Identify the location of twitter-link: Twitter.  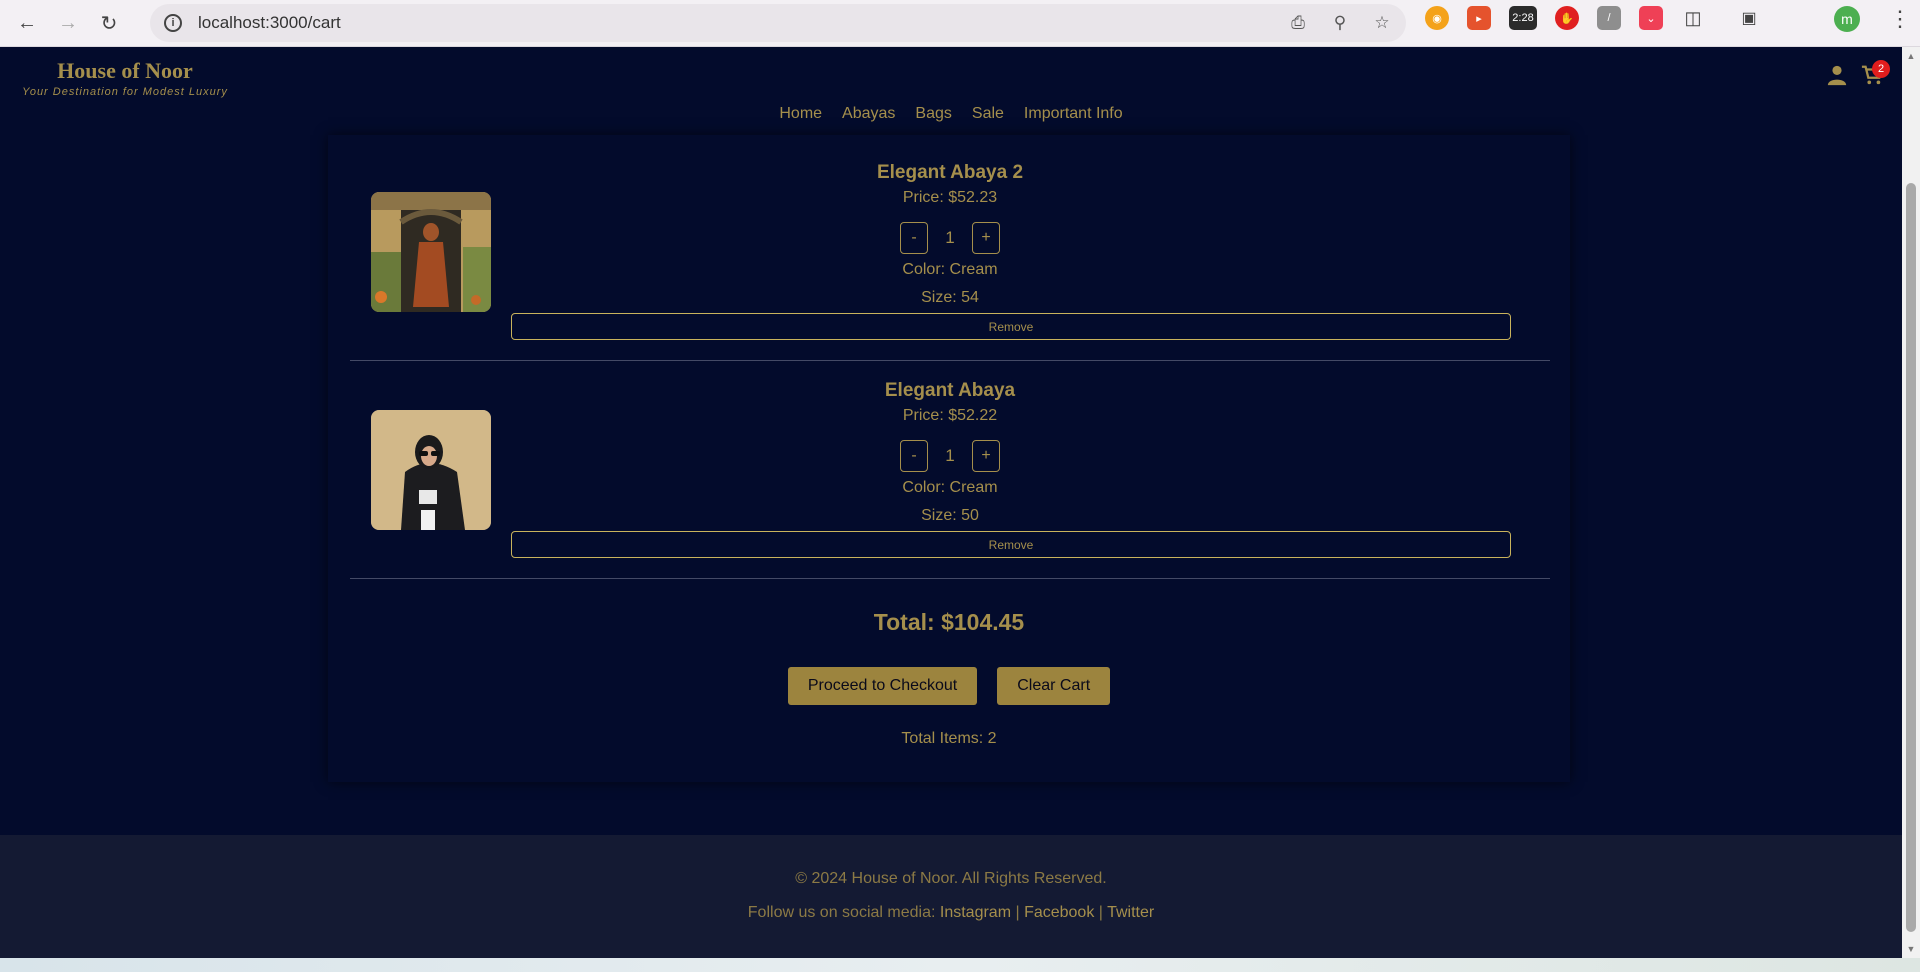
(1130, 912).